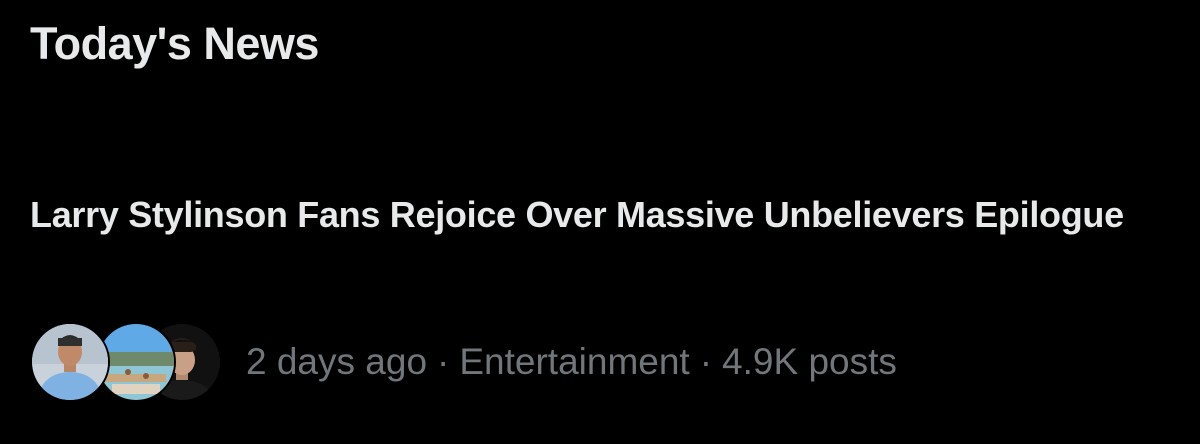  I want to click on news-category: Entertainment, so click(574, 361).